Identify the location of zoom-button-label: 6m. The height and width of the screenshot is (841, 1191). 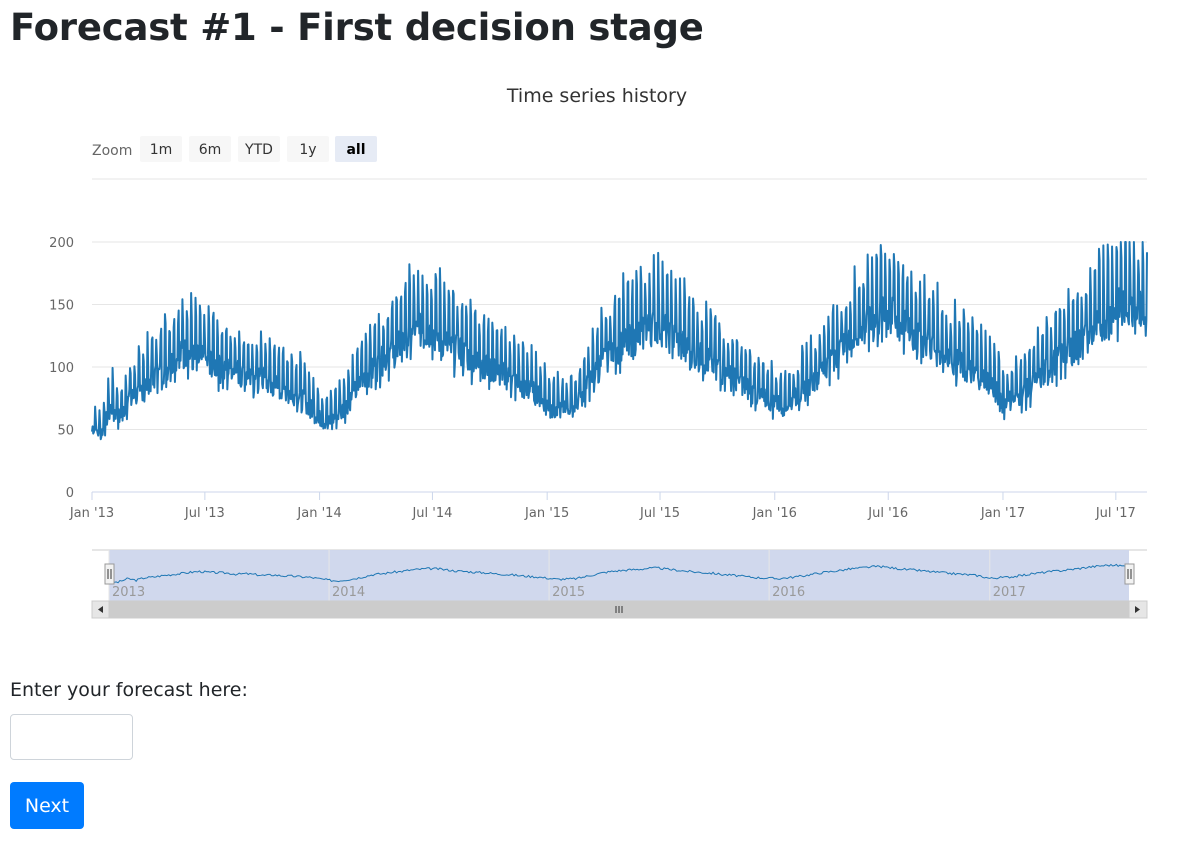
(210, 150).